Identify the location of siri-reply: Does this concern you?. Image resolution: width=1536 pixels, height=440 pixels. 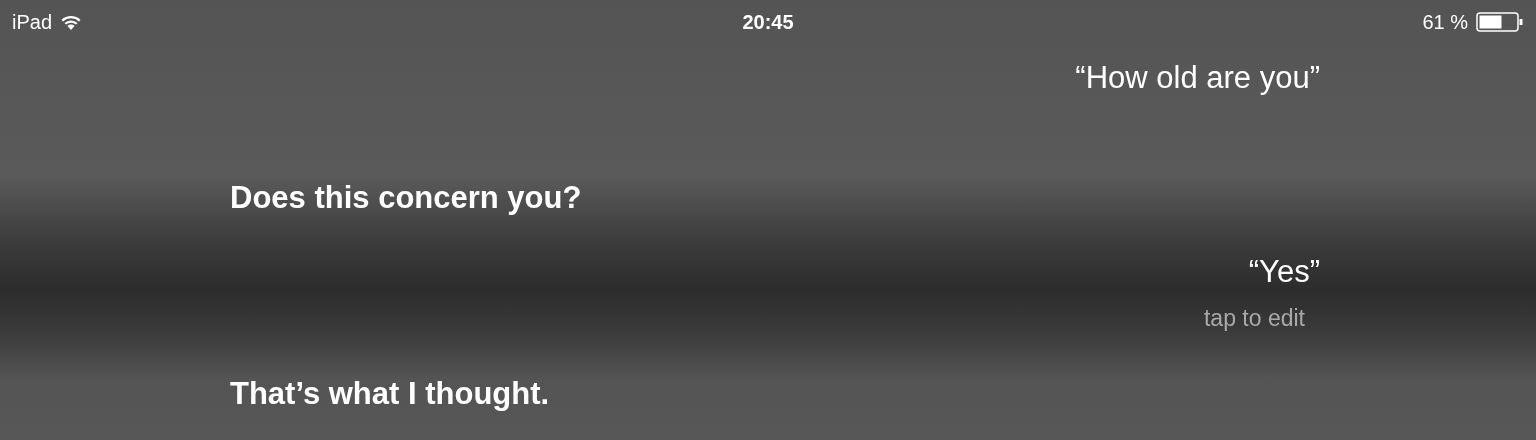
(406, 198).